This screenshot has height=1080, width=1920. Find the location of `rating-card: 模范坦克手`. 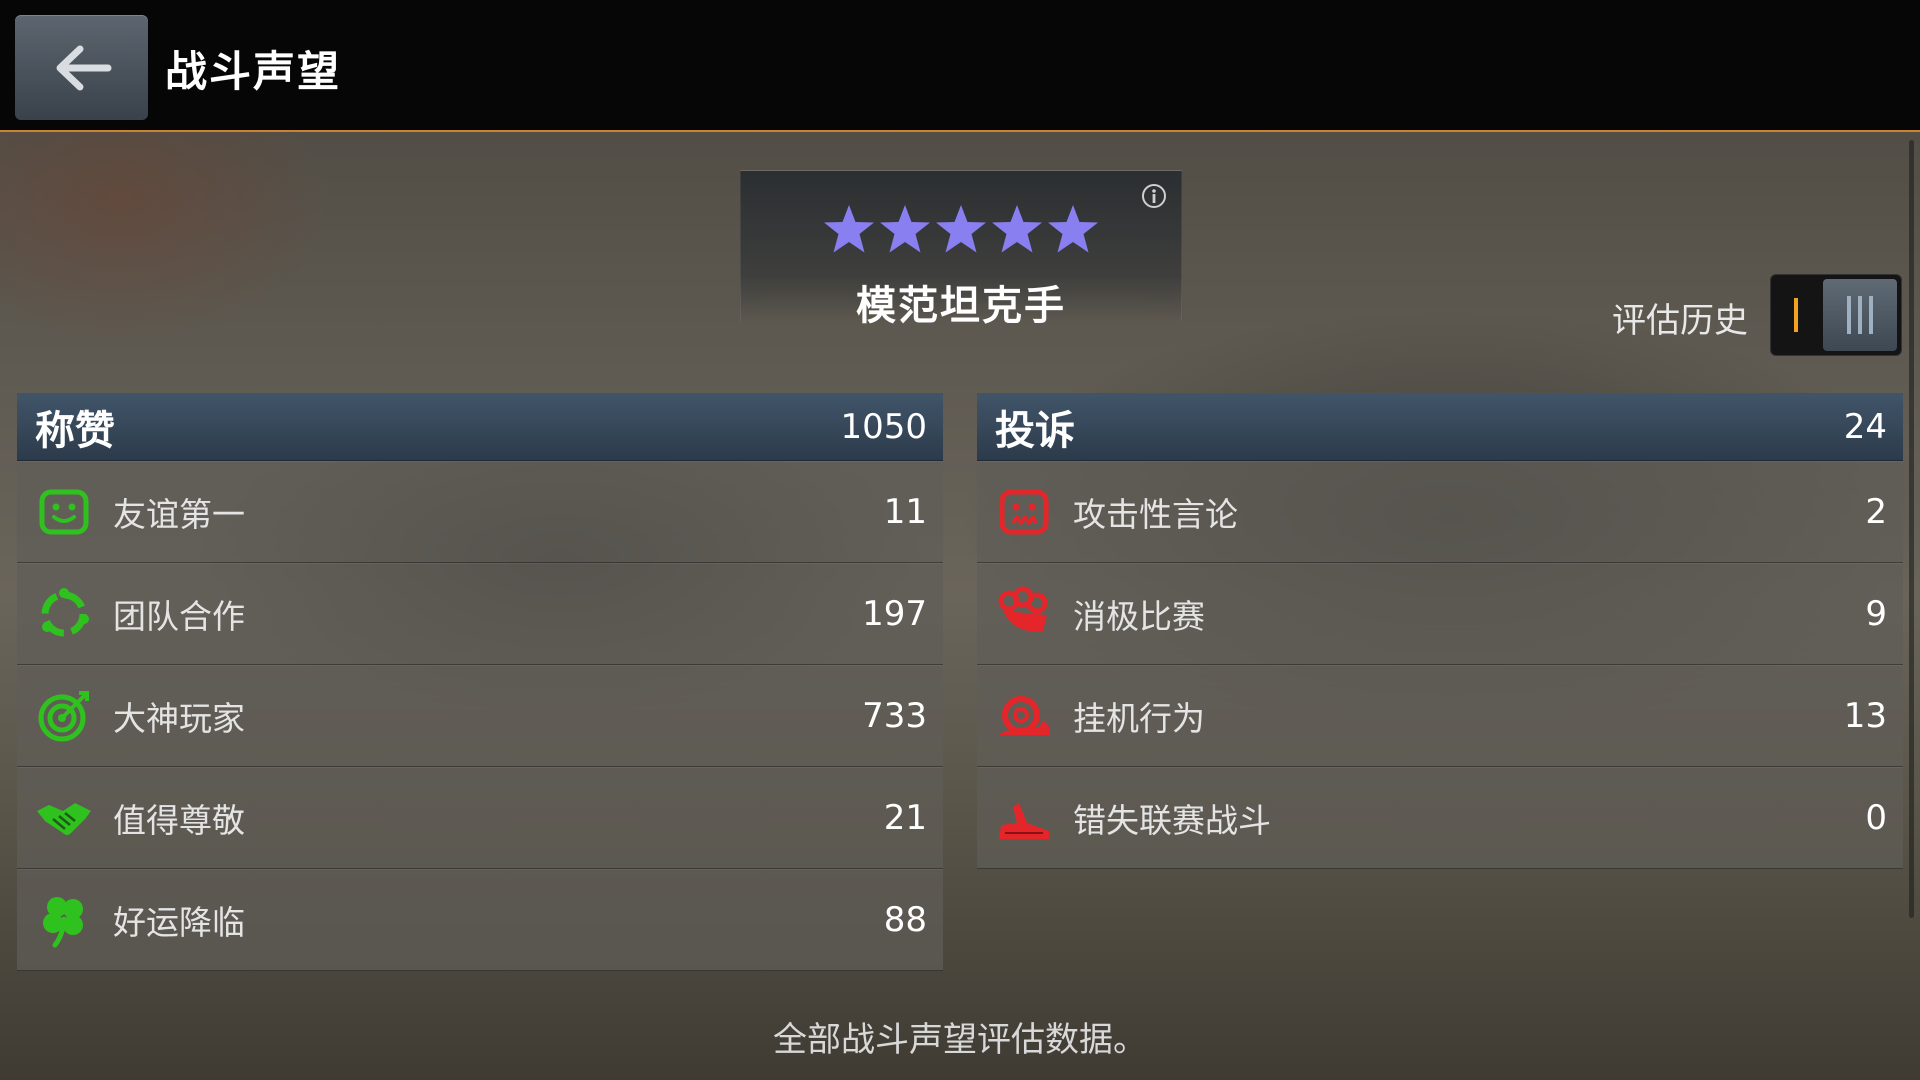

rating-card: 模范坦克手 is located at coordinates (961, 249).